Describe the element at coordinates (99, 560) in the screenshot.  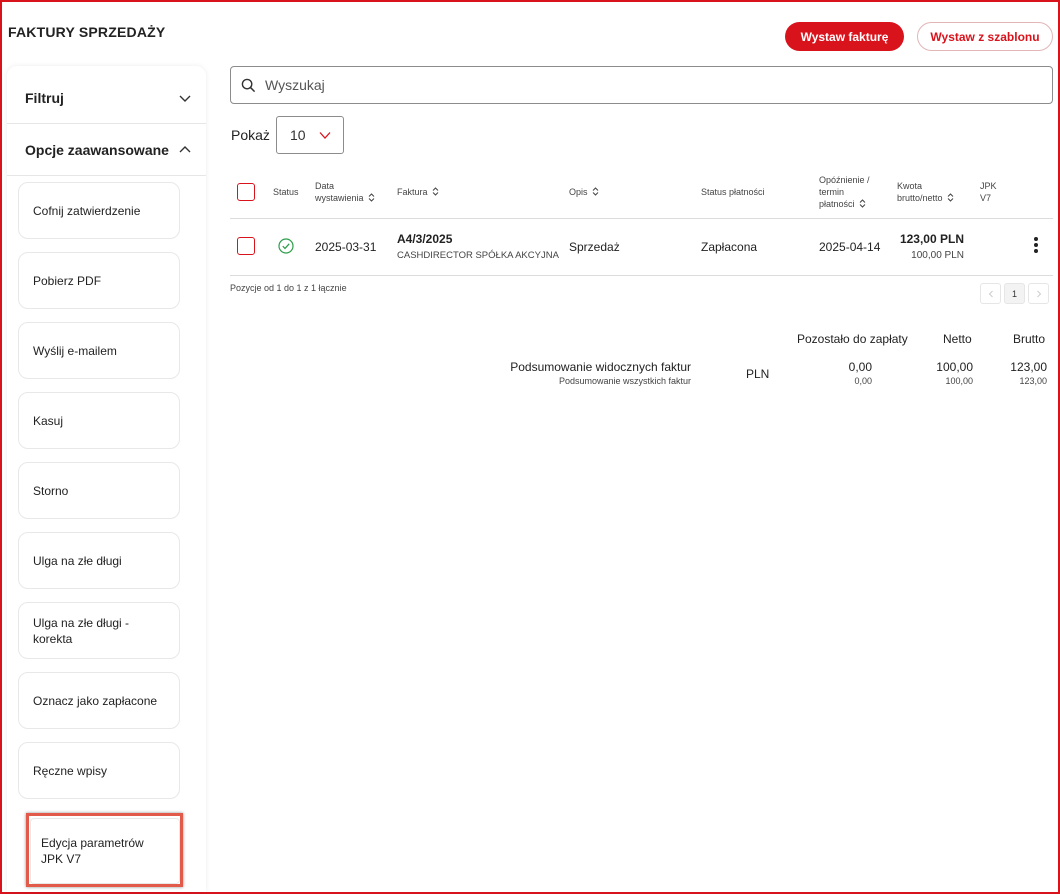
I see `bad-debt-relief-button: Ulga na złe długi` at that location.